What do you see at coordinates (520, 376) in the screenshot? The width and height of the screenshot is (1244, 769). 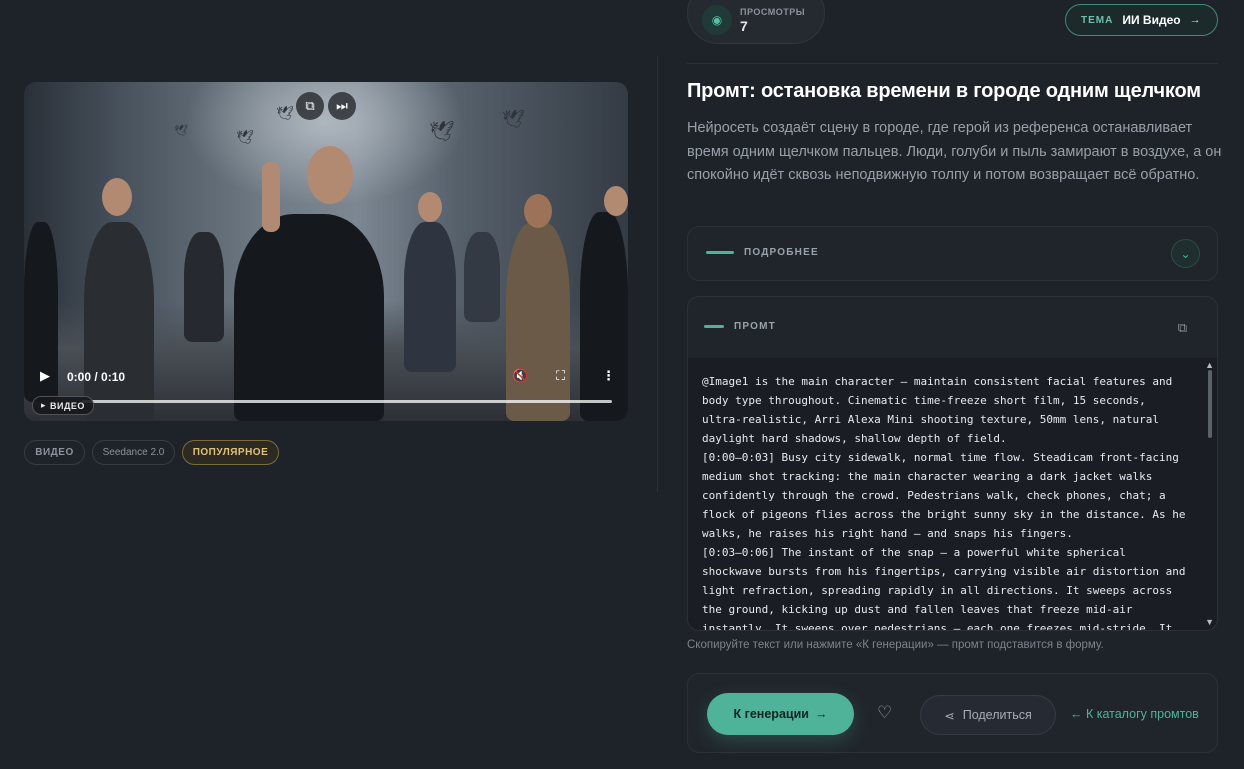 I see `mute-icon: 🔇` at bounding box center [520, 376].